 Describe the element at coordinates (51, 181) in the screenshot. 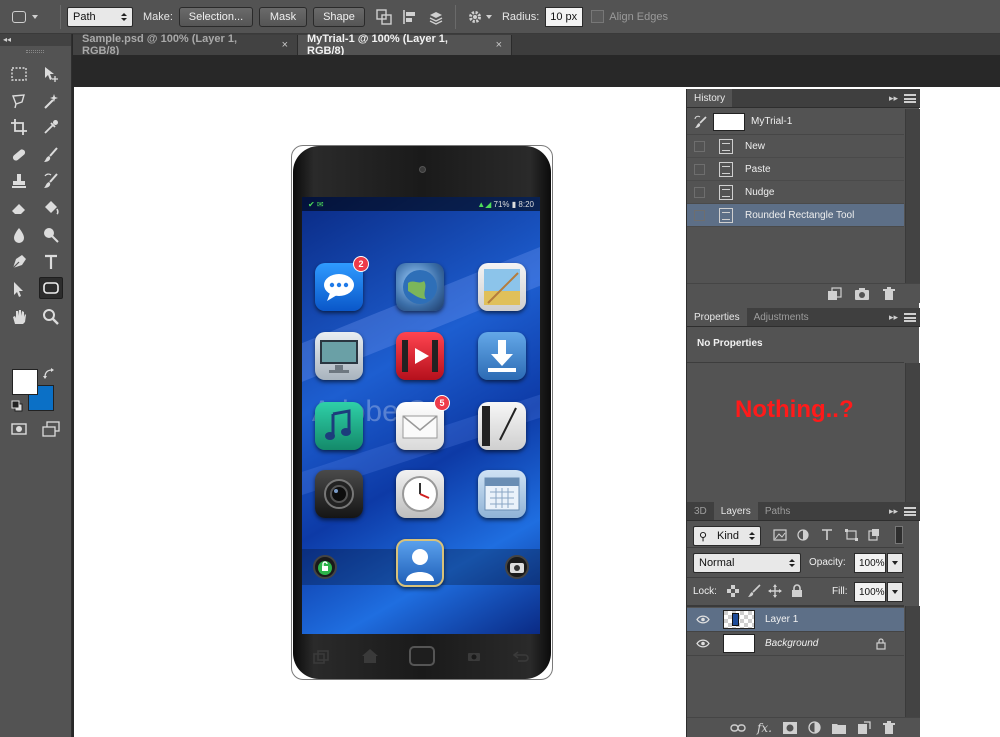

I see `history-brush-tool` at that location.